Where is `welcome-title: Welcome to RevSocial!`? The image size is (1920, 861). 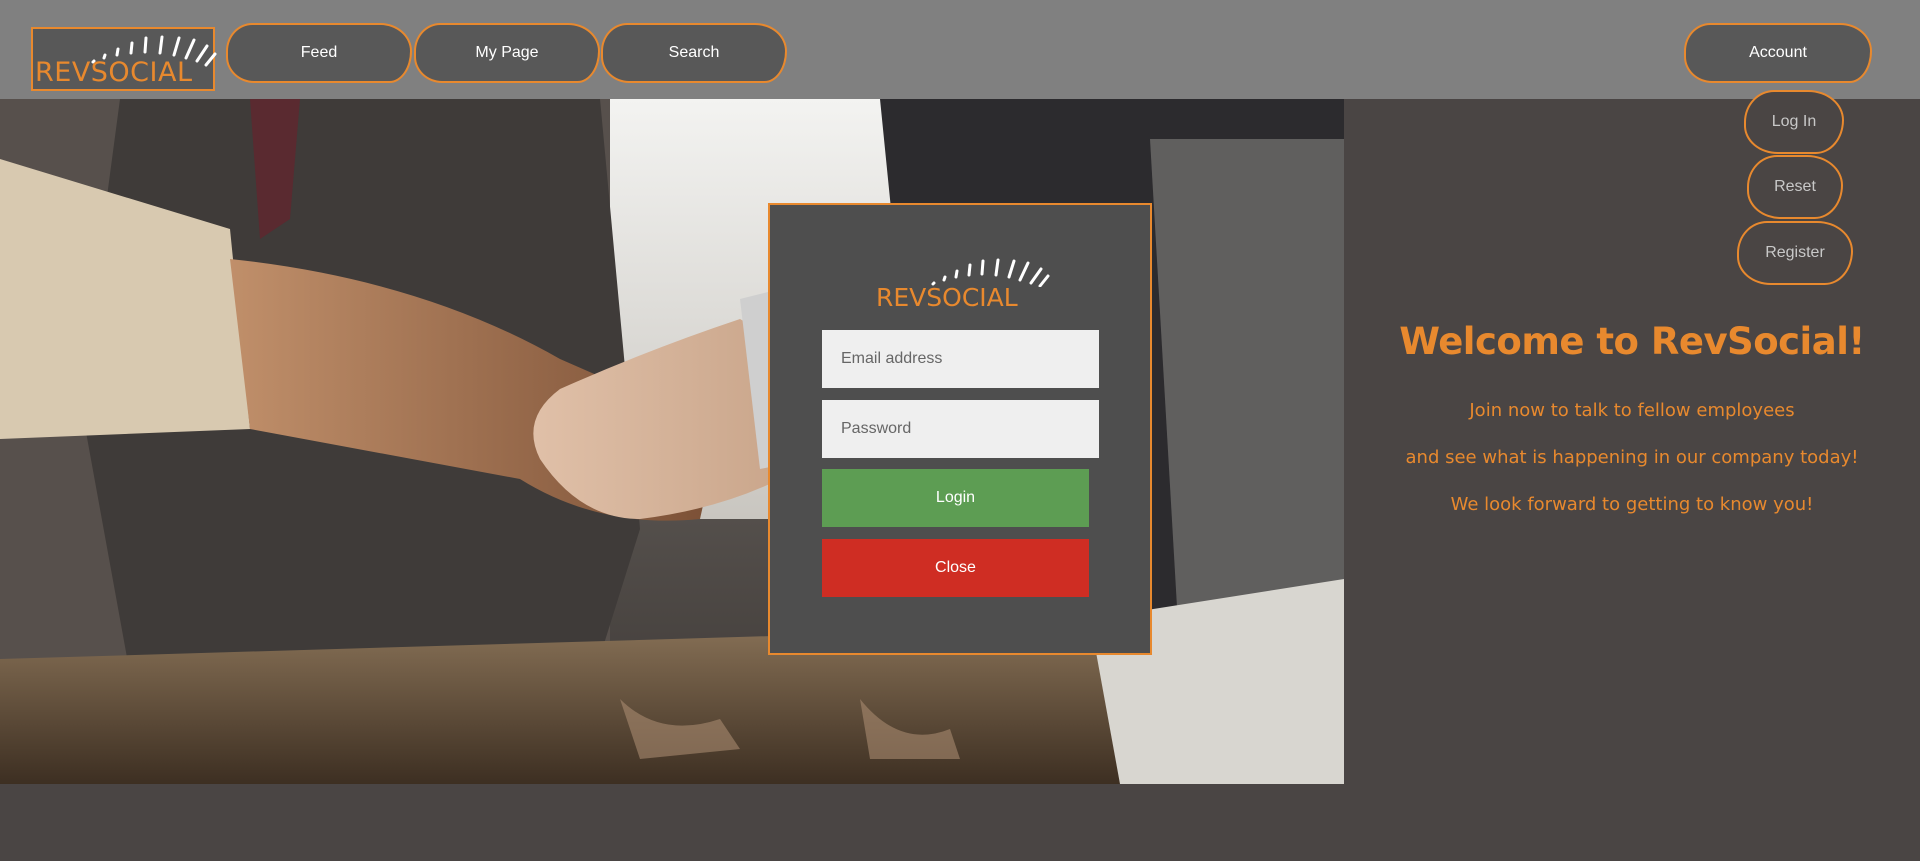 welcome-title: Welcome to RevSocial! is located at coordinates (1632, 341).